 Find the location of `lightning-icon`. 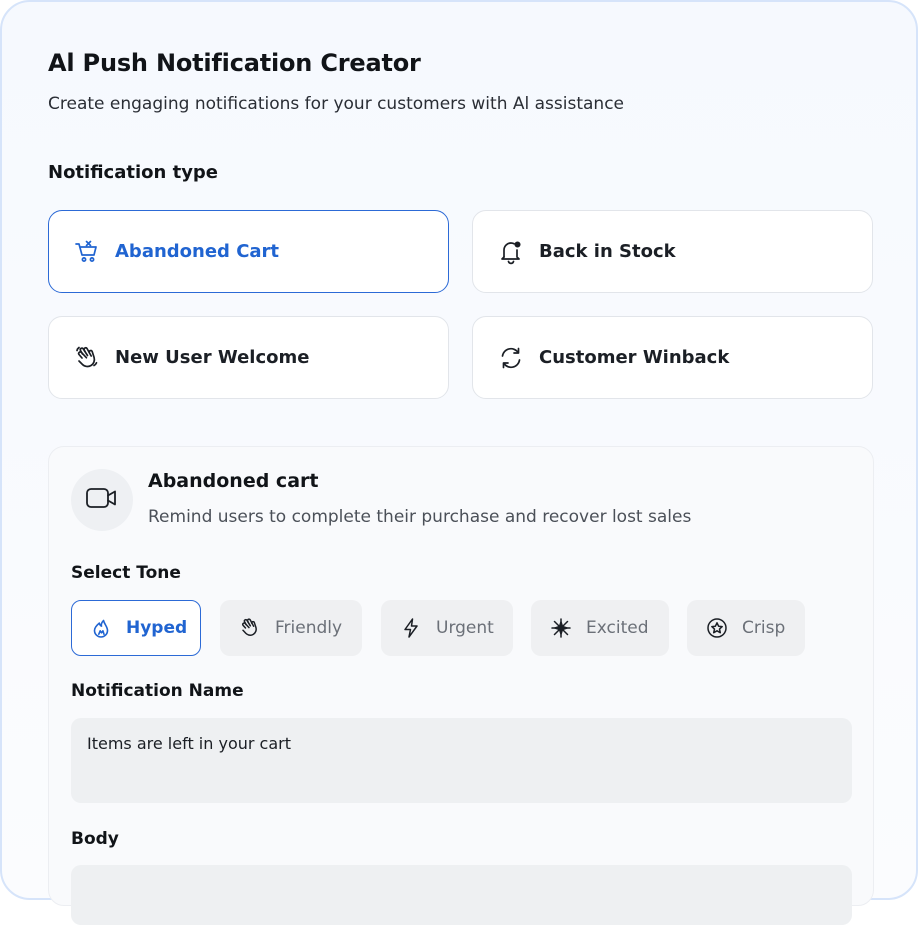

lightning-icon is located at coordinates (411, 628).